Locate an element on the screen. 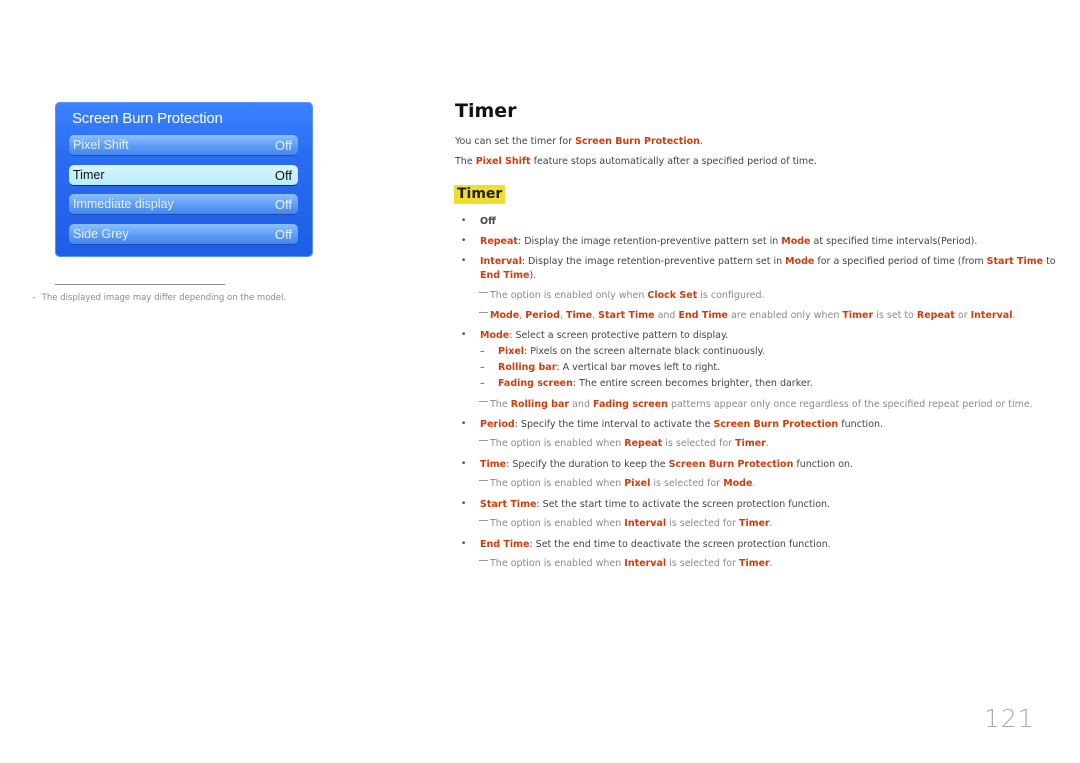 Image resolution: width=1080 pixels, height=763 pixels. option-interval-cont: End Time). is located at coordinates (508, 275).